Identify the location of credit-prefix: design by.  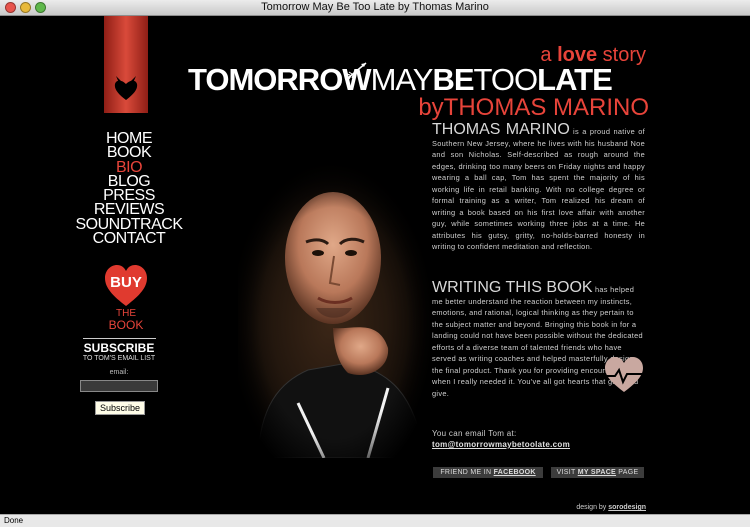
(591, 507).